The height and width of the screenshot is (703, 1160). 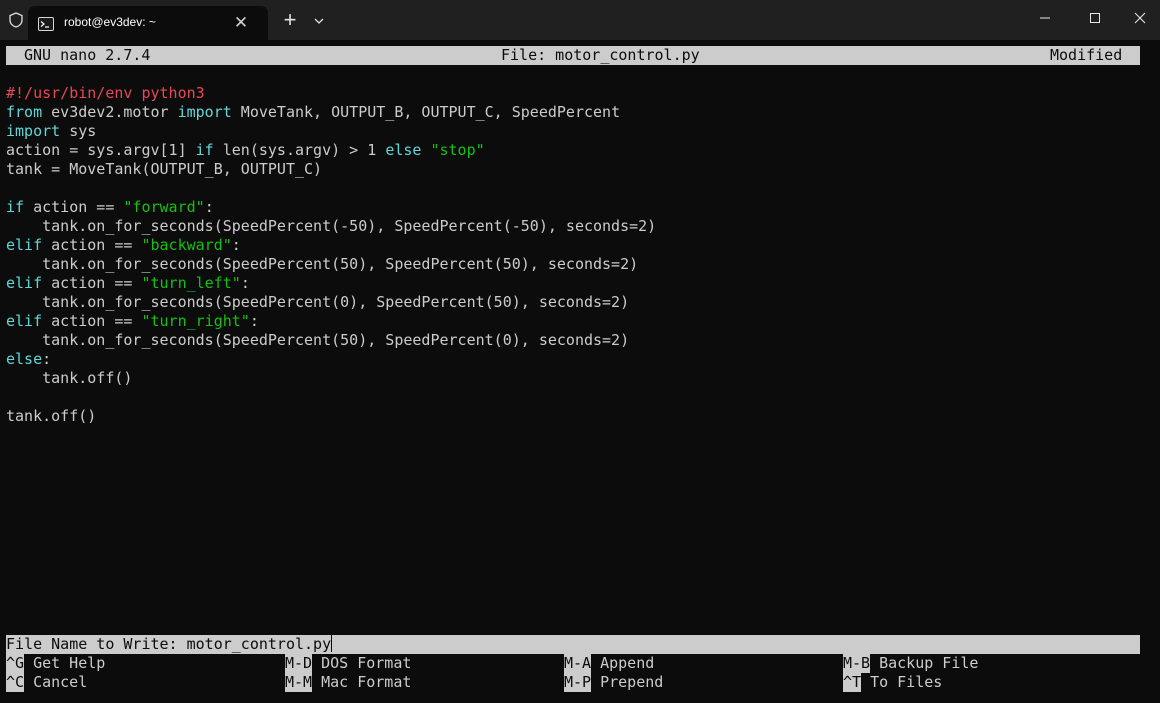 What do you see at coordinates (576, 169) in the screenshot?
I see `code-line: tank = MoveTank(OUTPUT_B, OUTPUT_C)` at bounding box center [576, 169].